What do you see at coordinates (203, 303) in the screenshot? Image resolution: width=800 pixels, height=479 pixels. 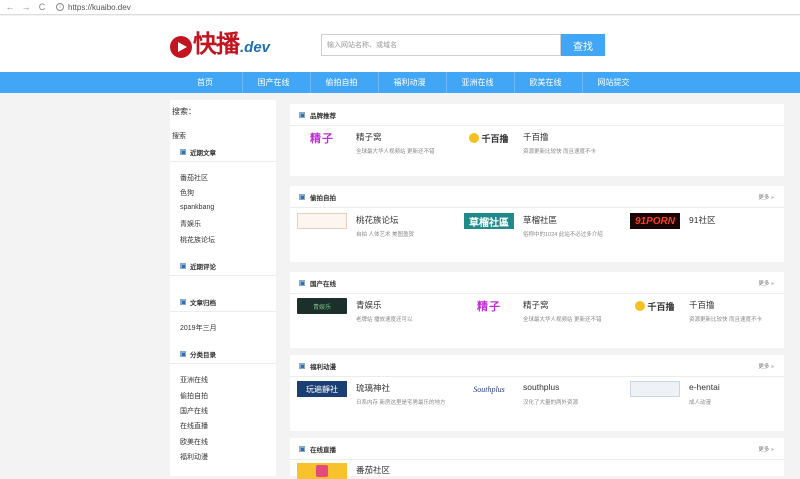 I see `archives-title: 文章归档` at bounding box center [203, 303].